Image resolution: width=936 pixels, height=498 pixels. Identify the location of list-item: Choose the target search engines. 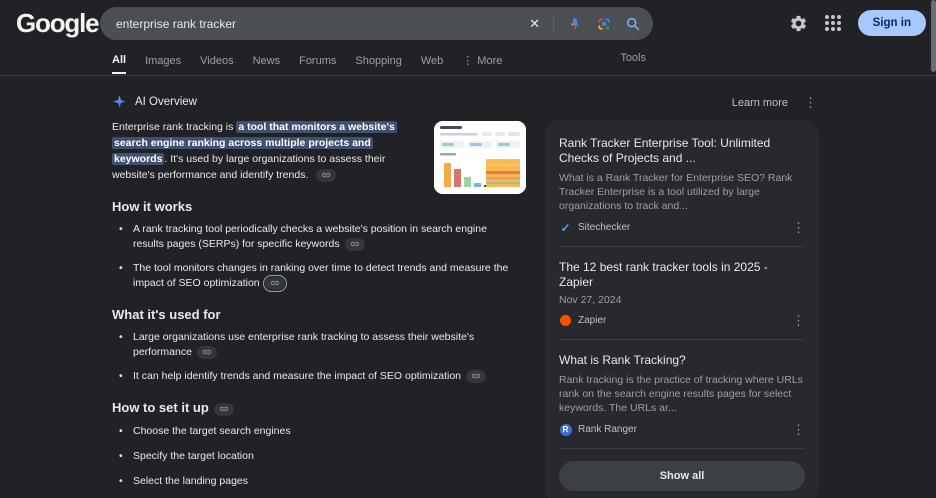
(312, 431).